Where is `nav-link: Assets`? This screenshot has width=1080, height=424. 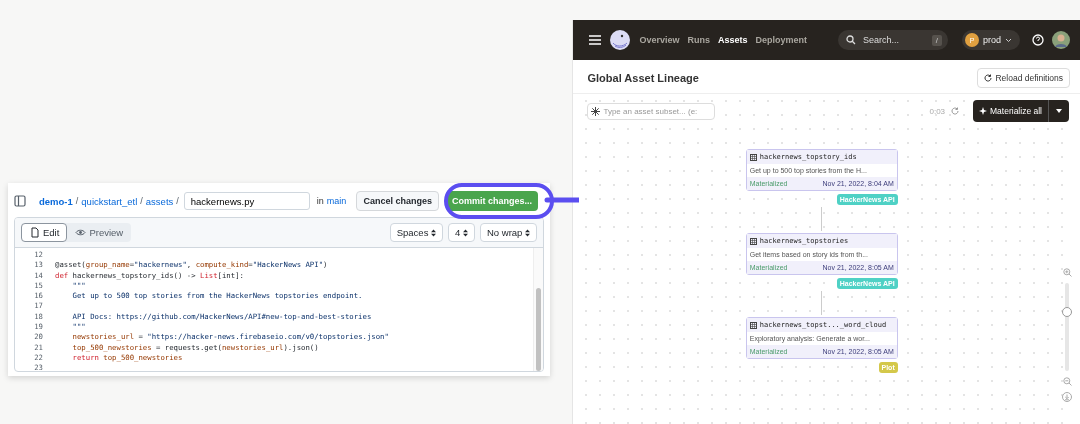
nav-link: Assets is located at coordinates (733, 40).